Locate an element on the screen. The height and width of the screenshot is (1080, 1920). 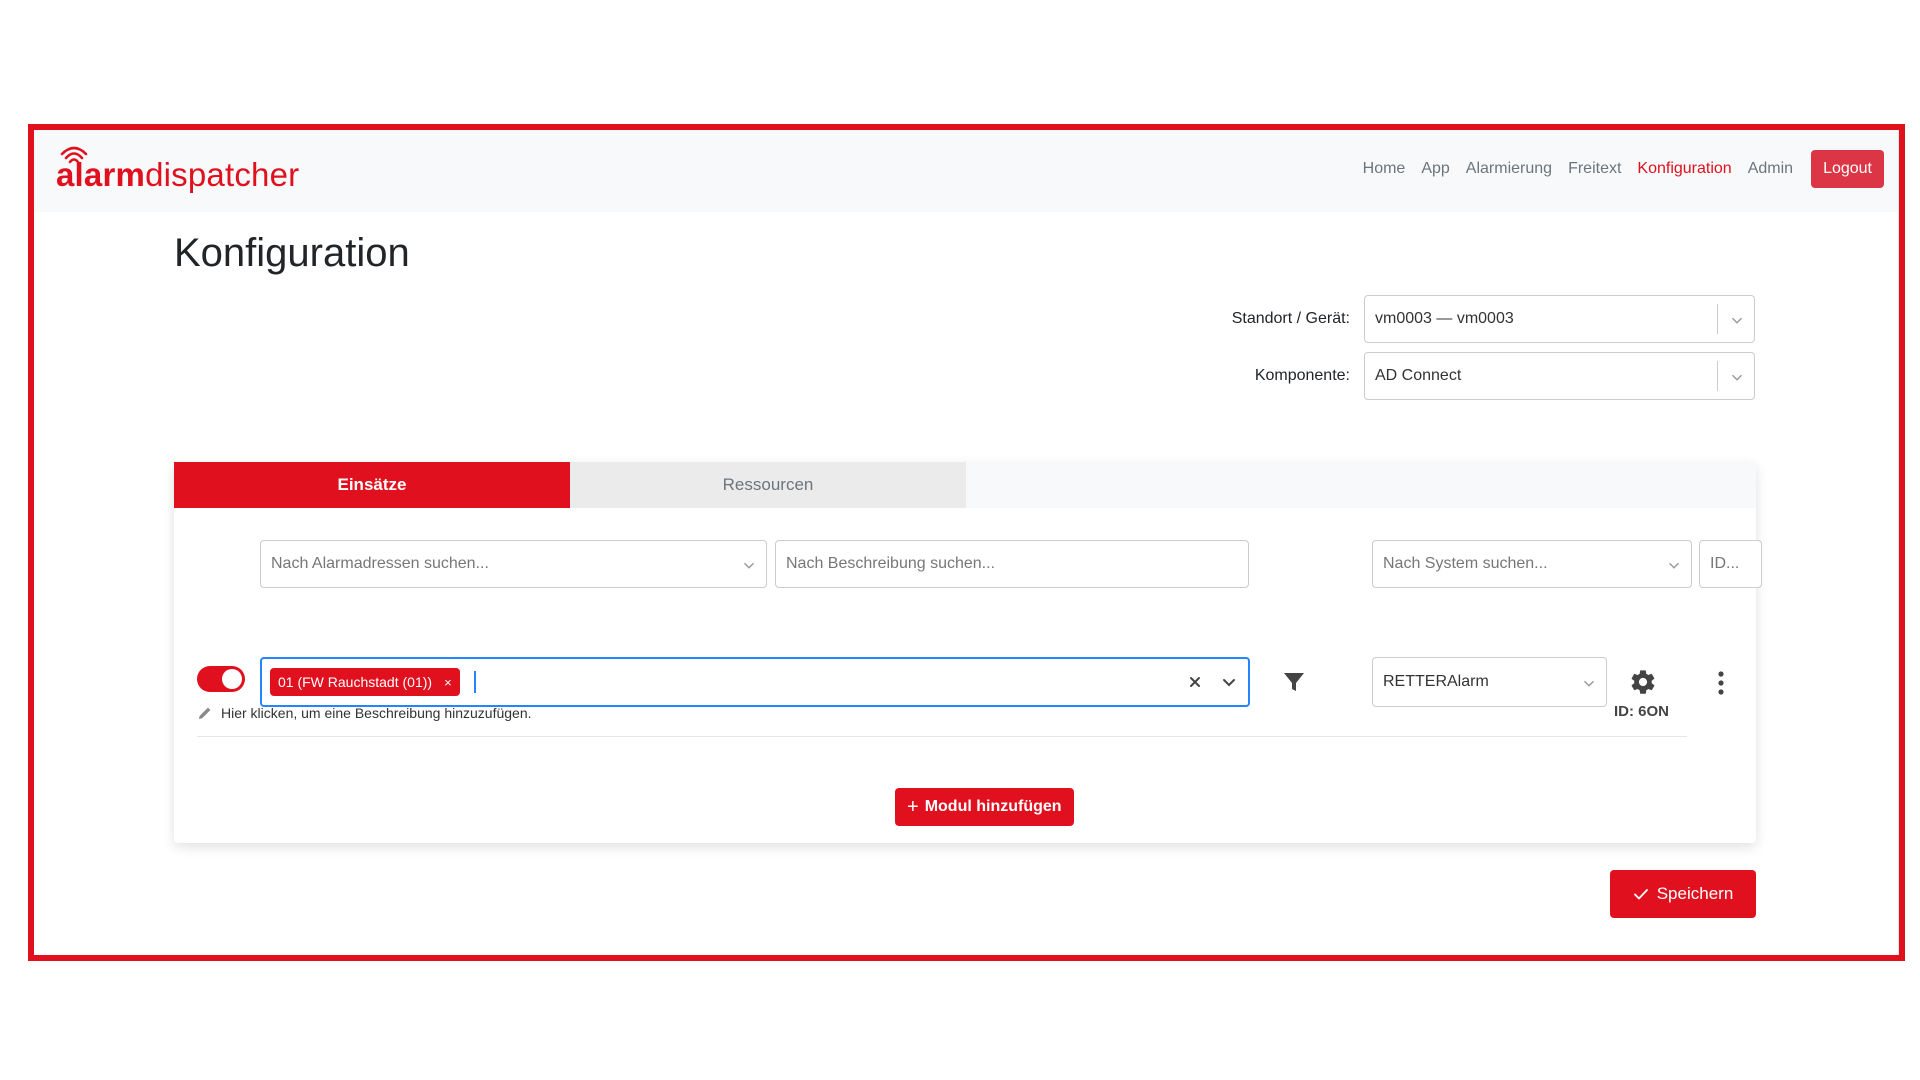
kebab-icon is located at coordinates (1721, 683).